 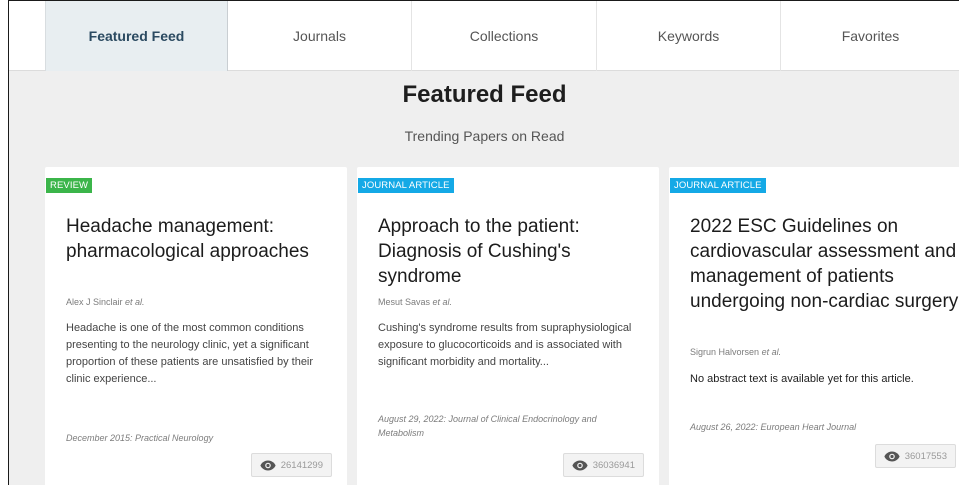 I want to click on tab-journals: Journals, so click(x=320, y=36).